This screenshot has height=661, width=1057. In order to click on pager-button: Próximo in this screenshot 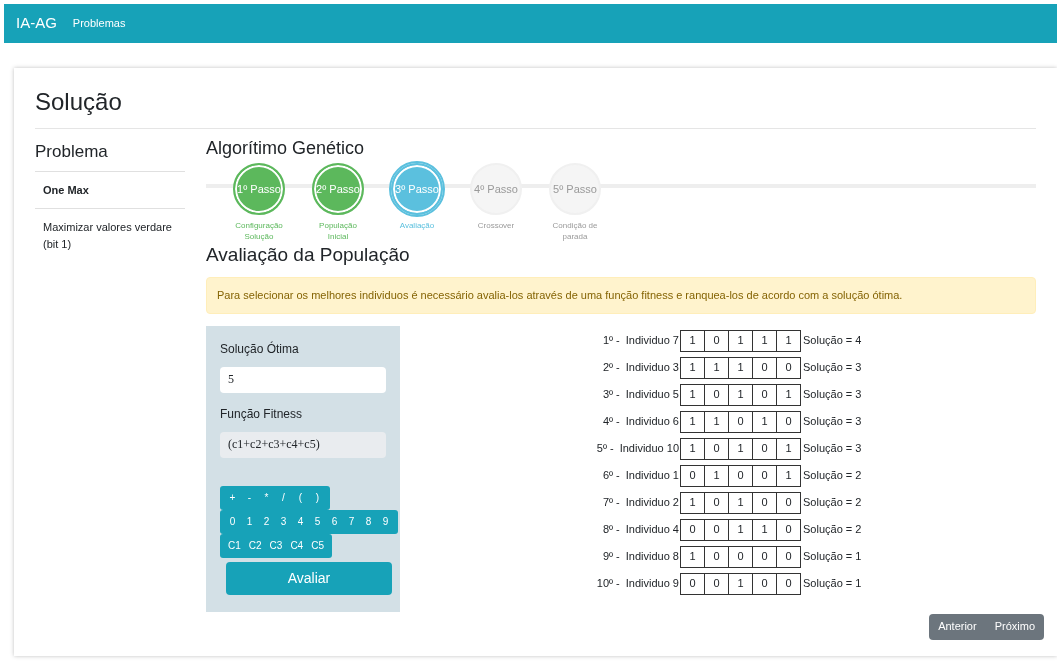, I will do `click(1014, 626)`.